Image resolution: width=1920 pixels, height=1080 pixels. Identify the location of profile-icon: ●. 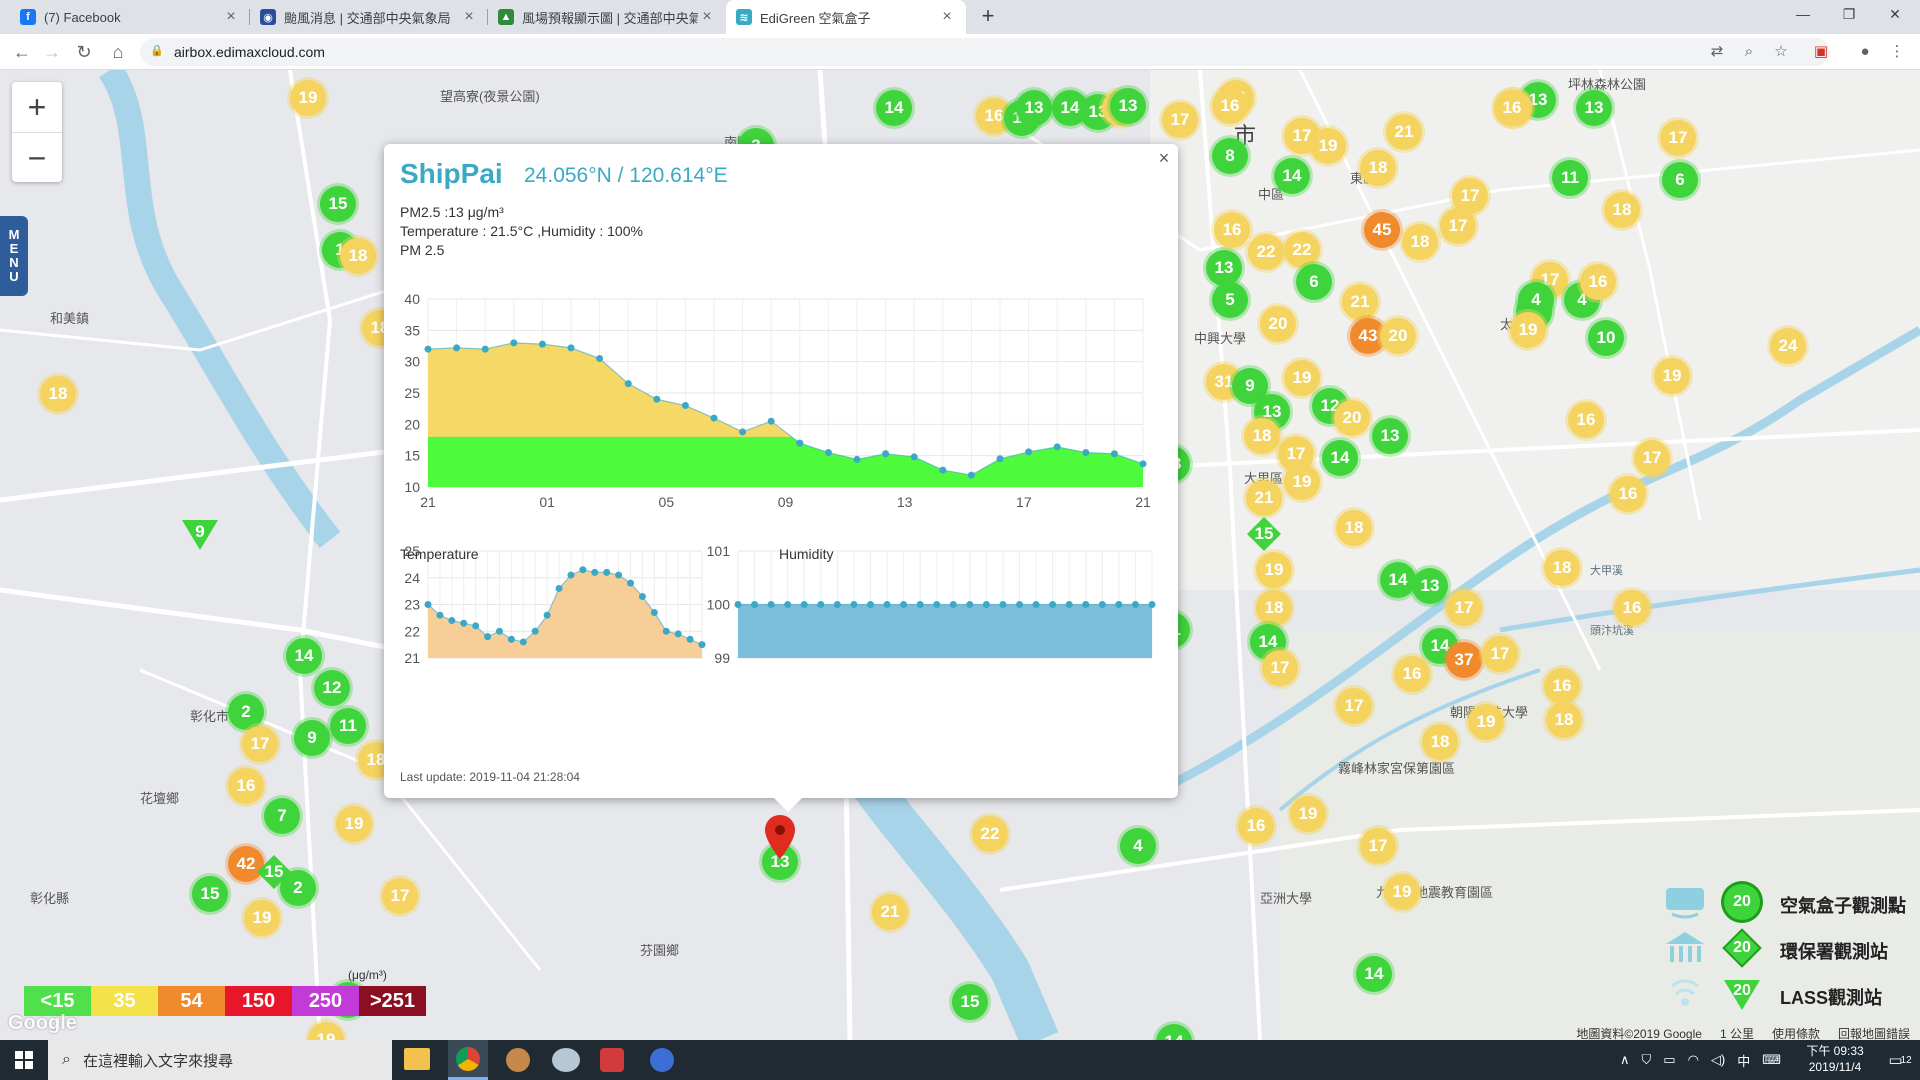
(1865, 52).